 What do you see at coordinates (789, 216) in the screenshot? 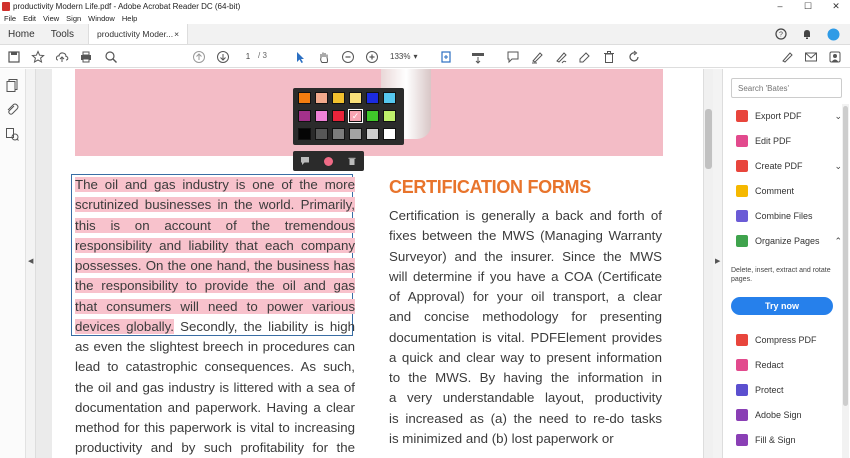
I see `tool-combine-files: Combine Files` at bounding box center [789, 216].